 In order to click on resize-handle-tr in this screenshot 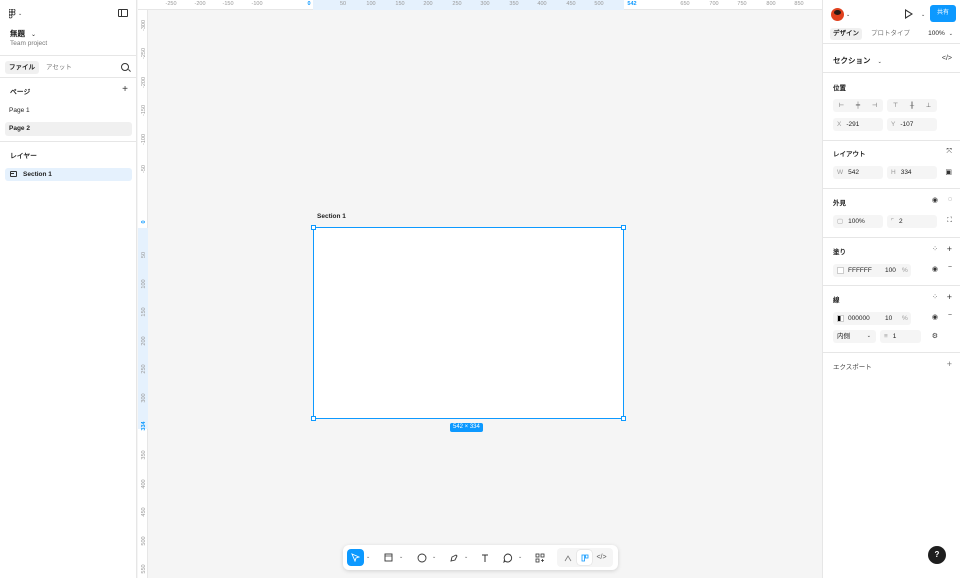, I will do `click(623, 227)`.